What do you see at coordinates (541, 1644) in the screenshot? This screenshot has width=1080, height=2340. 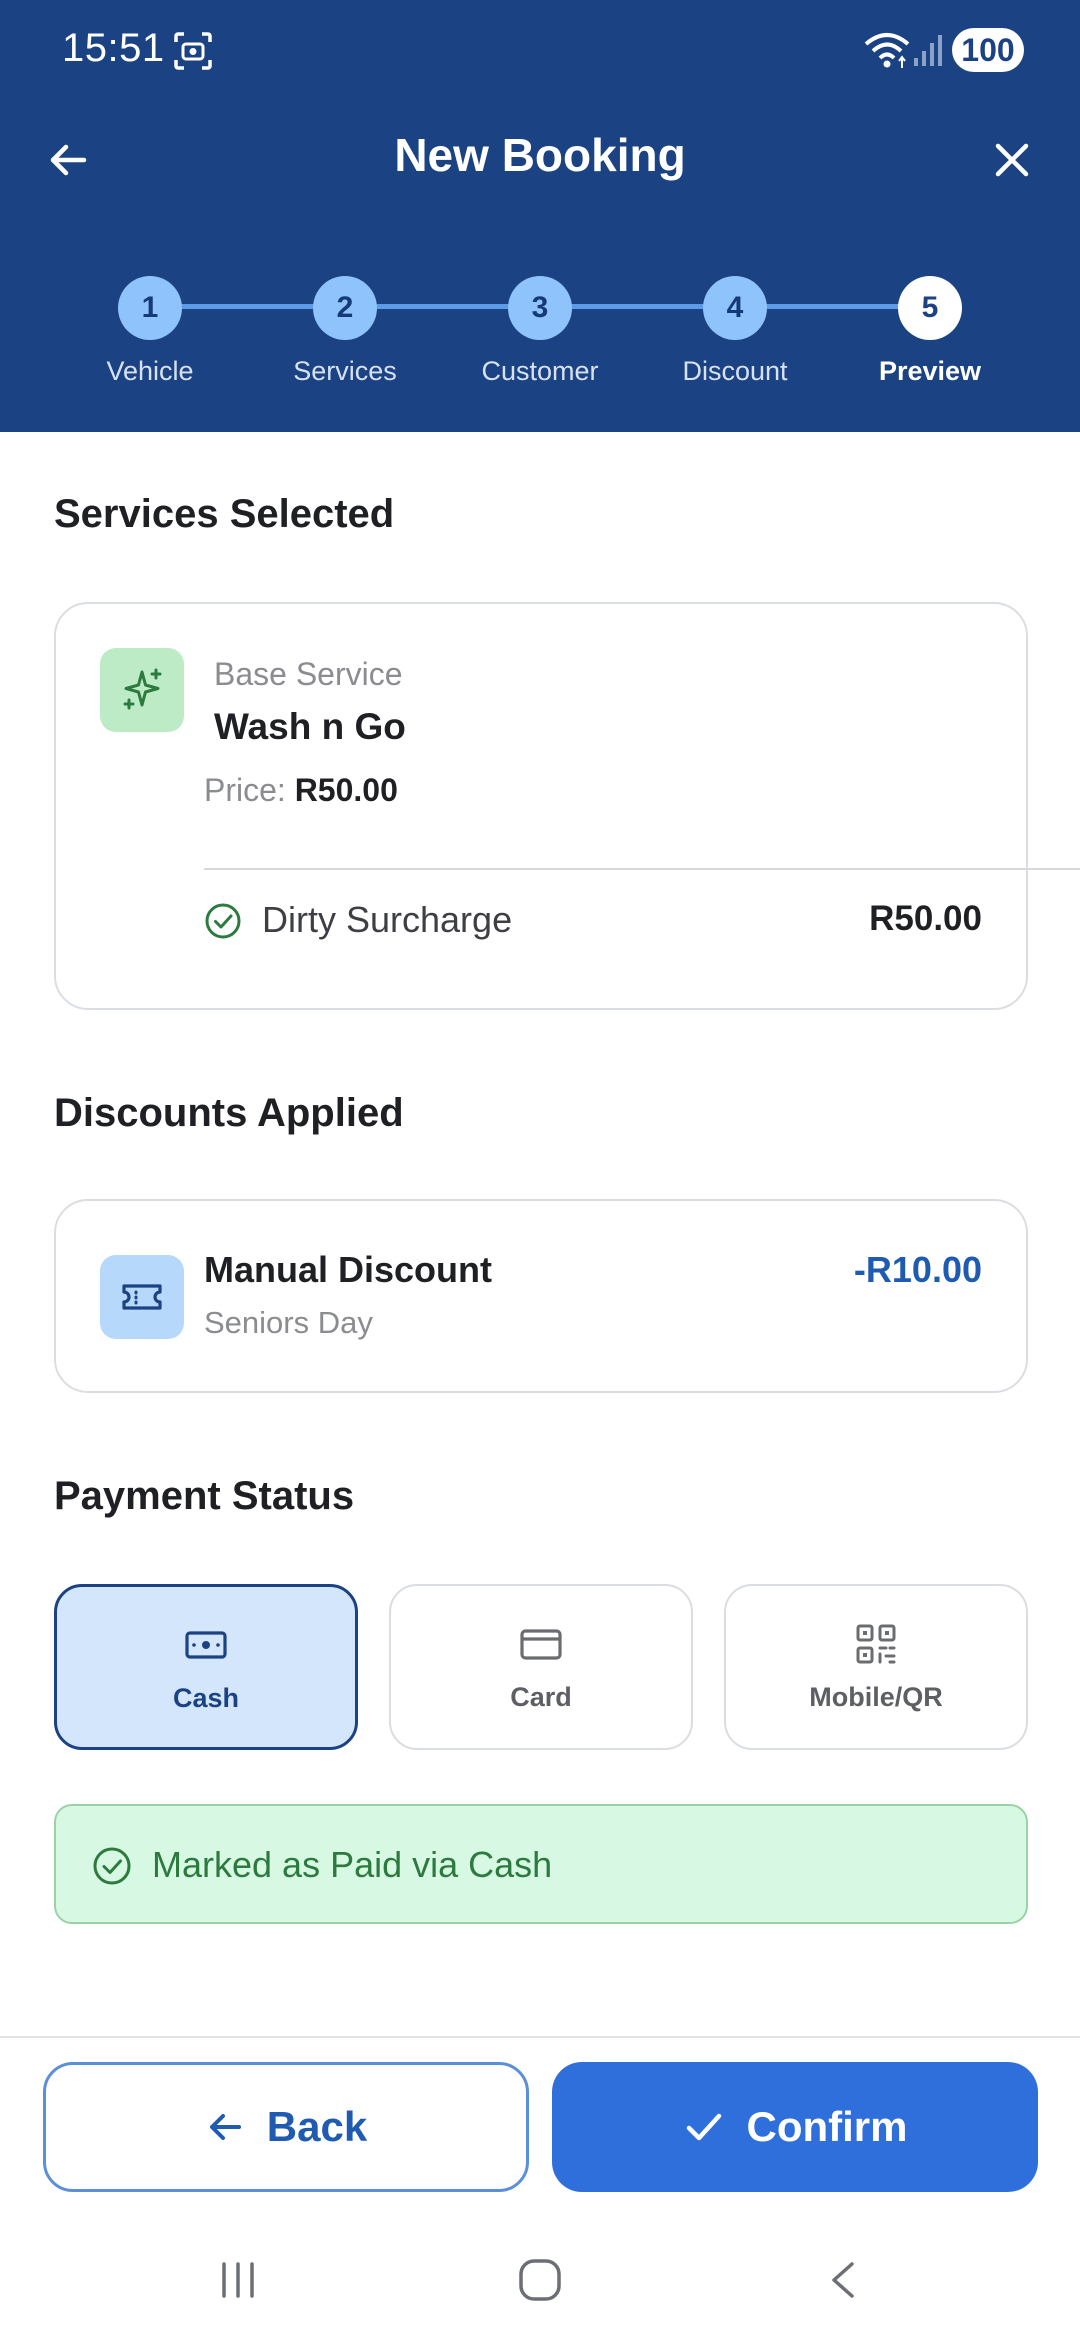 I see `card-icon` at bounding box center [541, 1644].